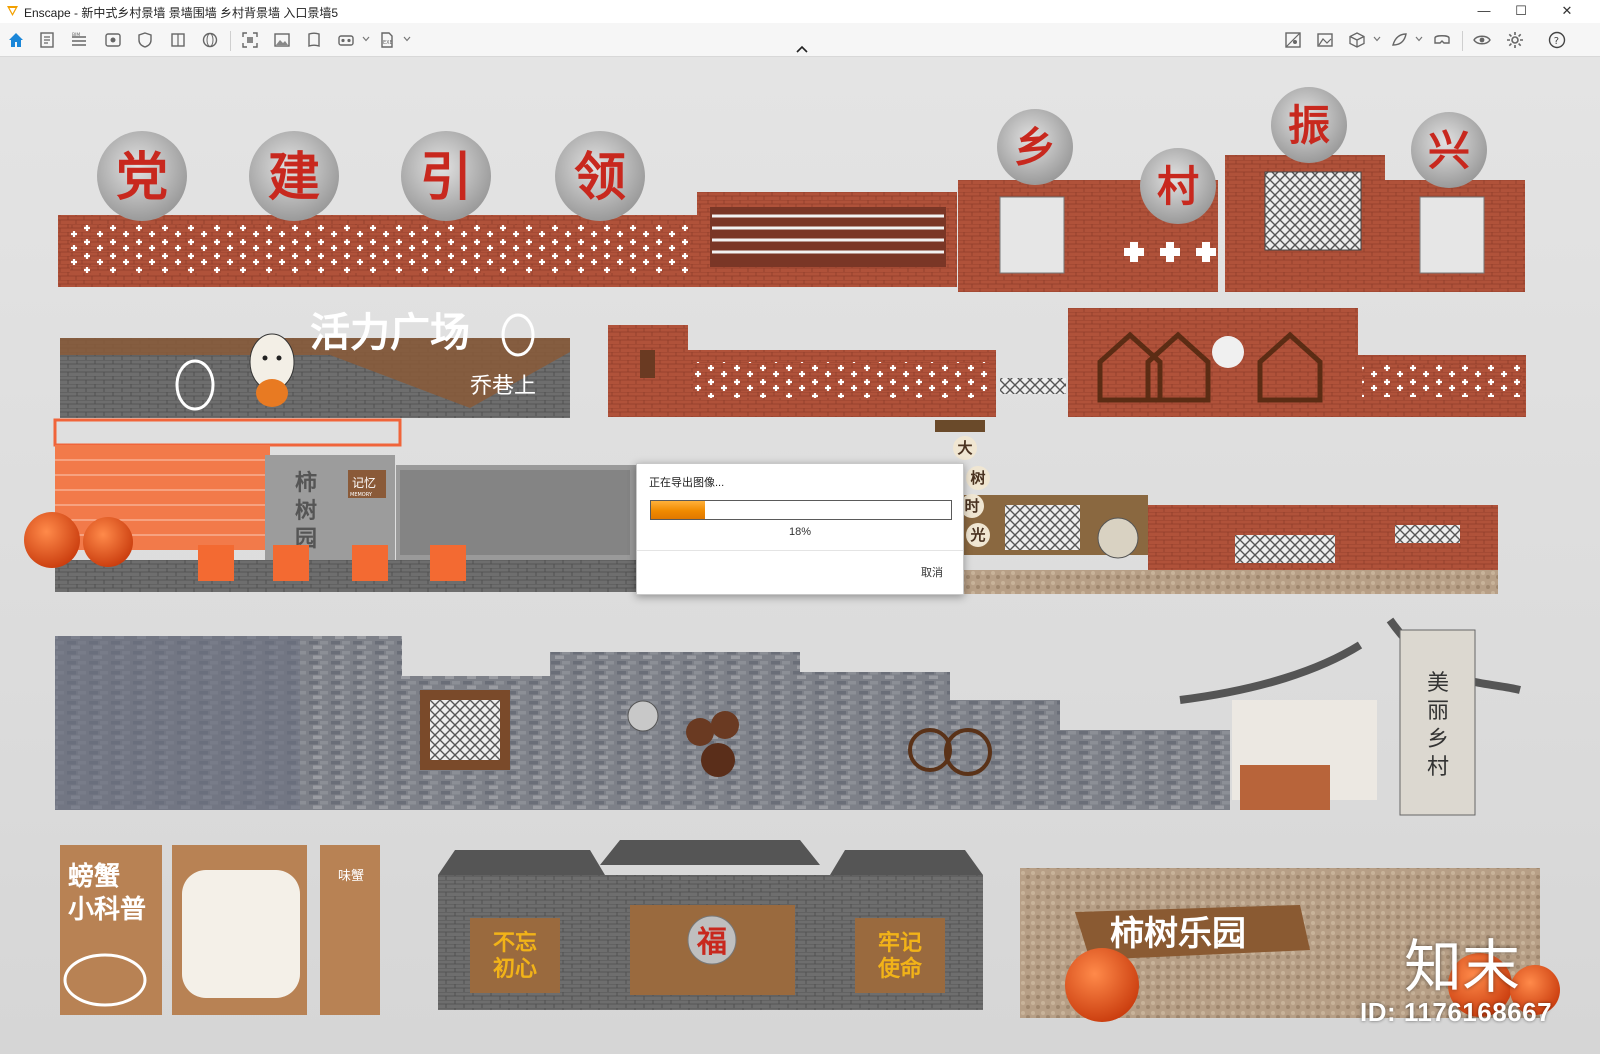 Image resolution: width=1600 pixels, height=1054 pixels. What do you see at coordinates (971, 506) in the screenshot?
I see `sign-char: 时` at bounding box center [971, 506].